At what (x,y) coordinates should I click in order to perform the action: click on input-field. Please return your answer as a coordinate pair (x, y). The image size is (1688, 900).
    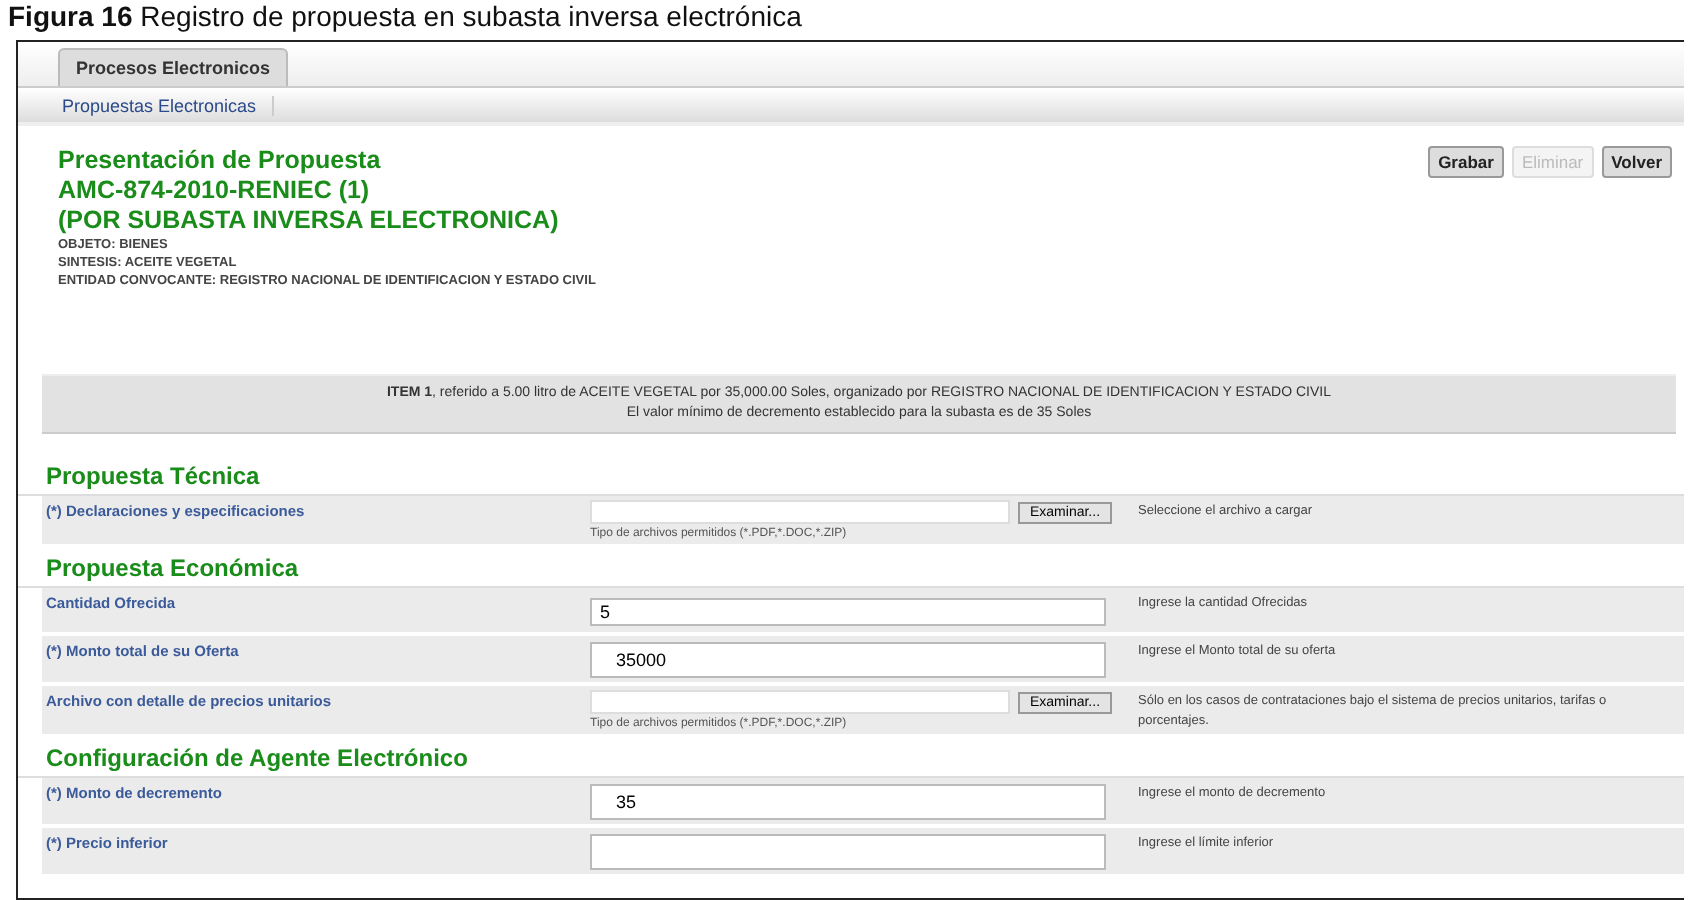
    Looking at the image, I should click on (848, 852).